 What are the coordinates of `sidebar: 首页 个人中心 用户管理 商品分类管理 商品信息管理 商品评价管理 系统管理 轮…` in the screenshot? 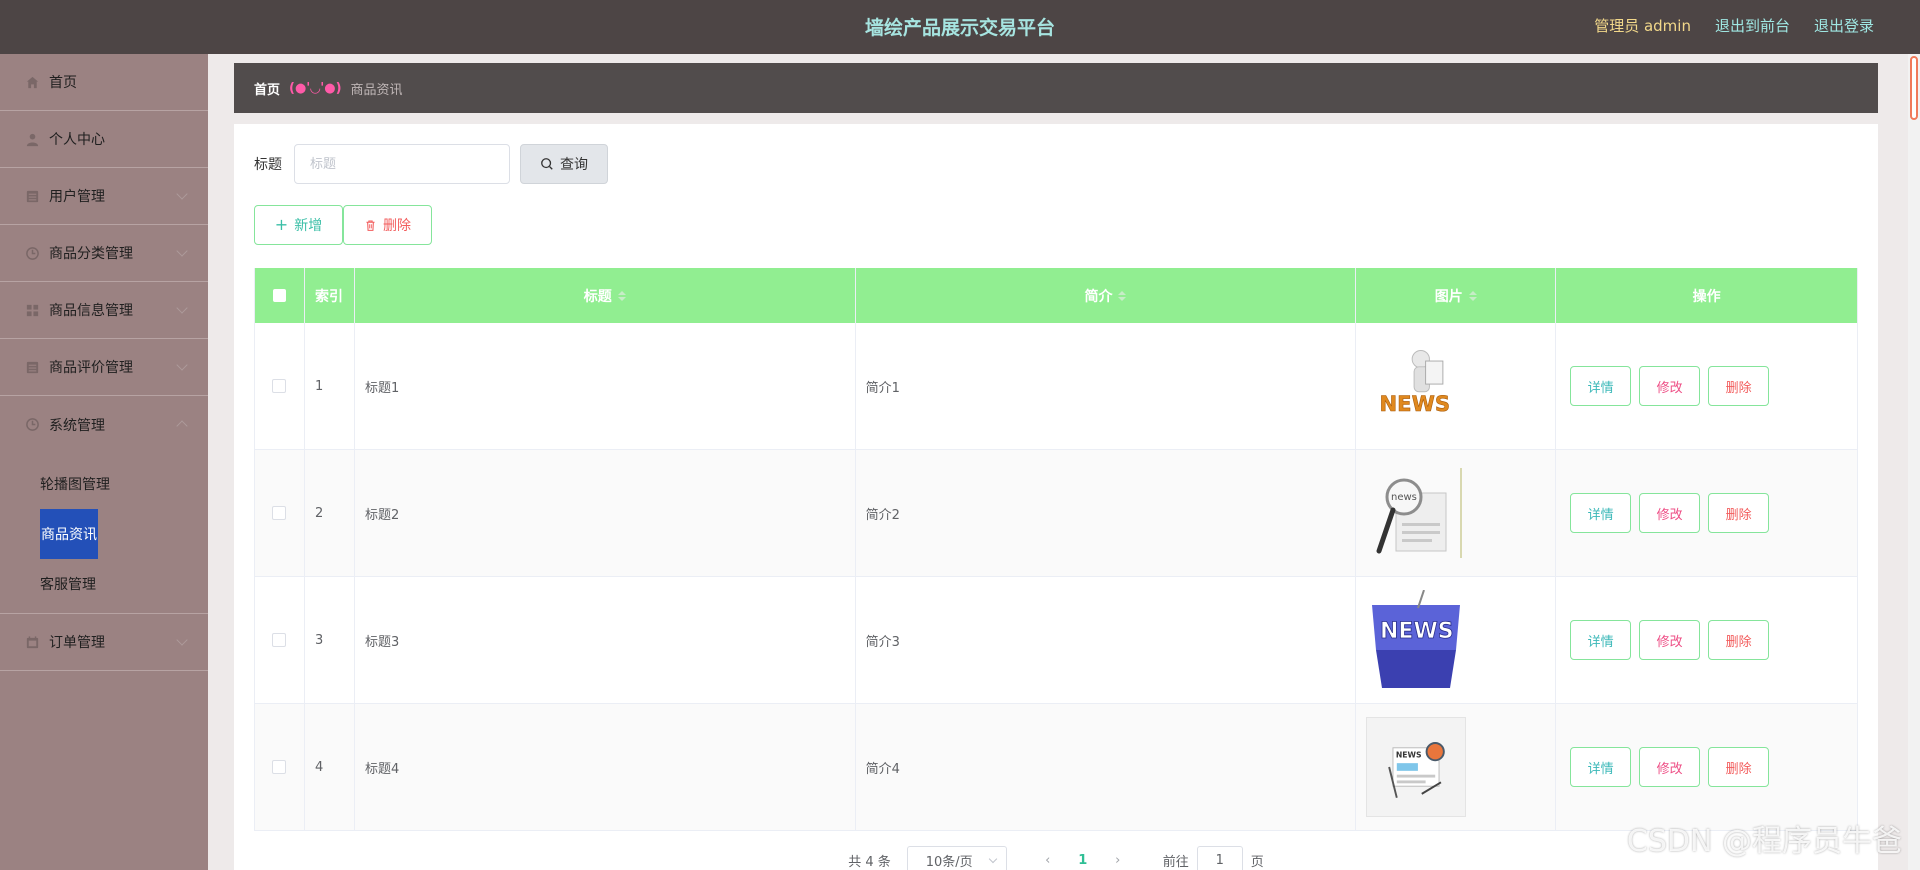 It's located at (104, 462).